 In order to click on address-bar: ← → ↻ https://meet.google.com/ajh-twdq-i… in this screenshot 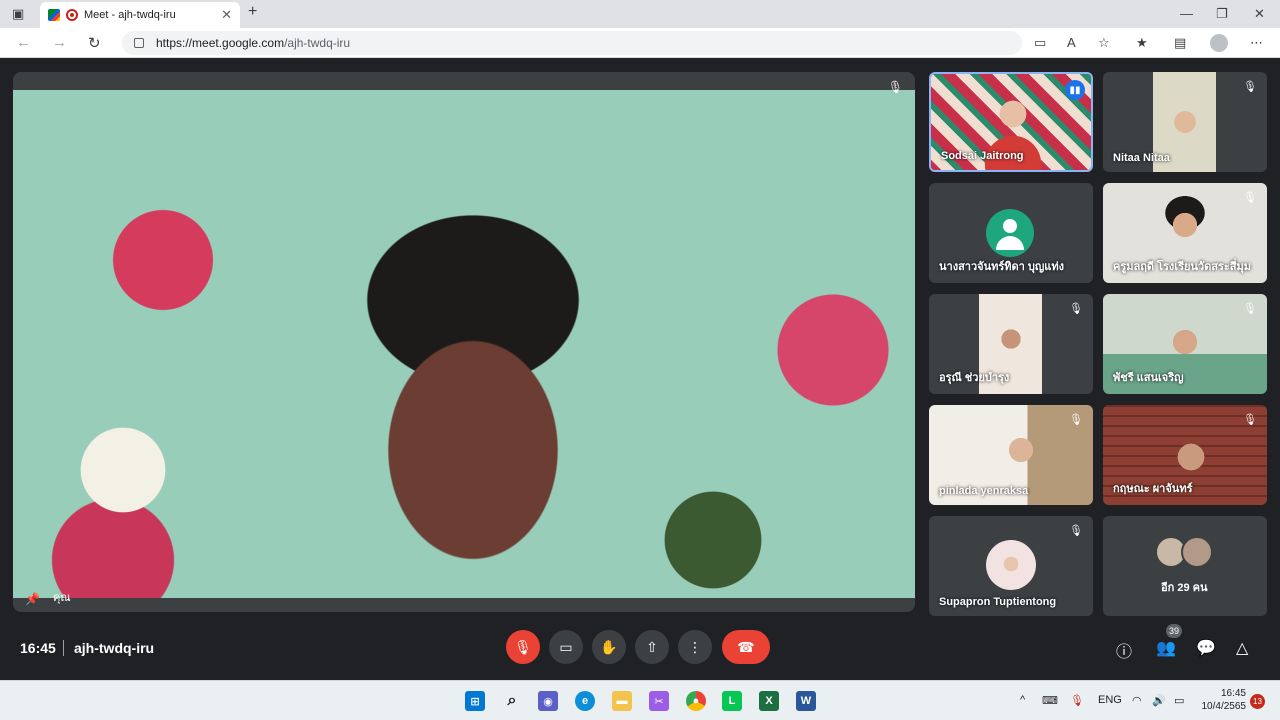, I will do `click(640, 43)`.